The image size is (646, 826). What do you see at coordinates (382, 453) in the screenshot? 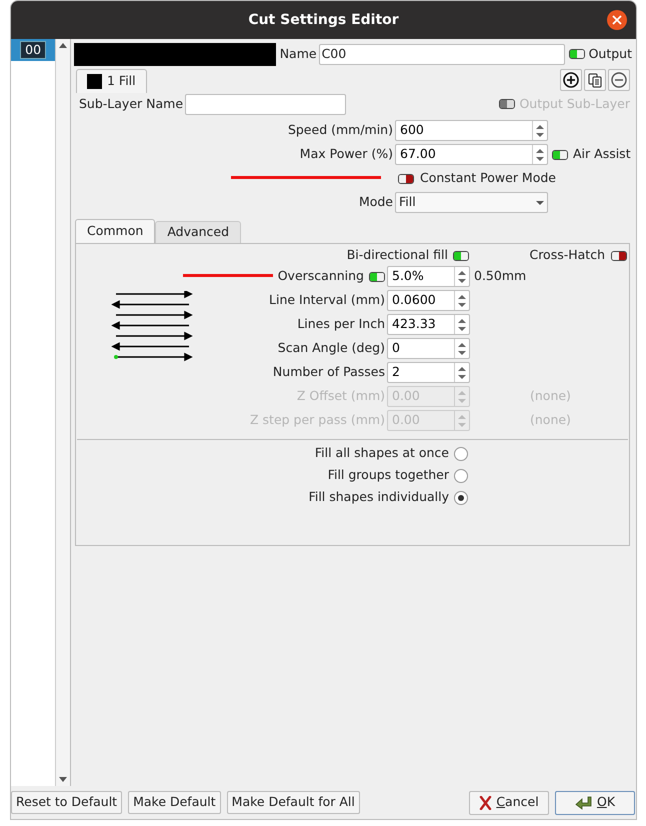
I see `radio-label: Fill all shapes at once` at bounding box center [382, 453].